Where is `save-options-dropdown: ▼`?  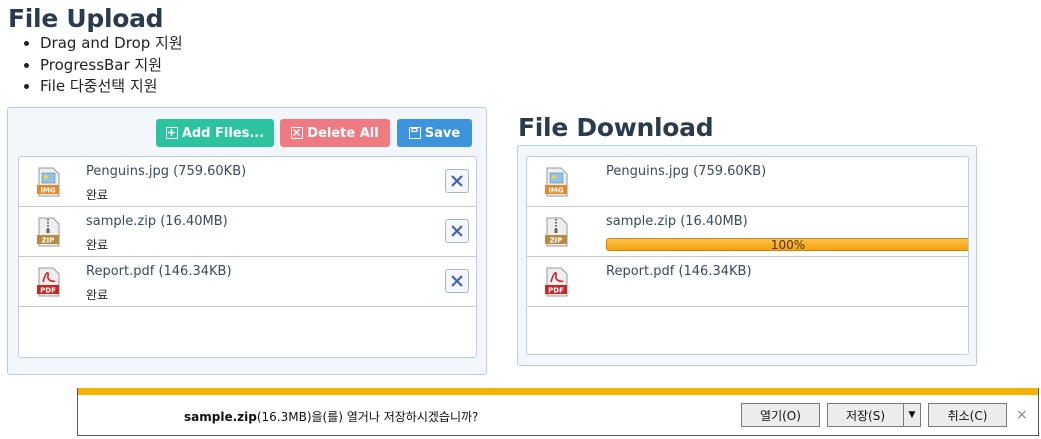 save-options-dropdown: ▼ is located at coordinates (912, 415).